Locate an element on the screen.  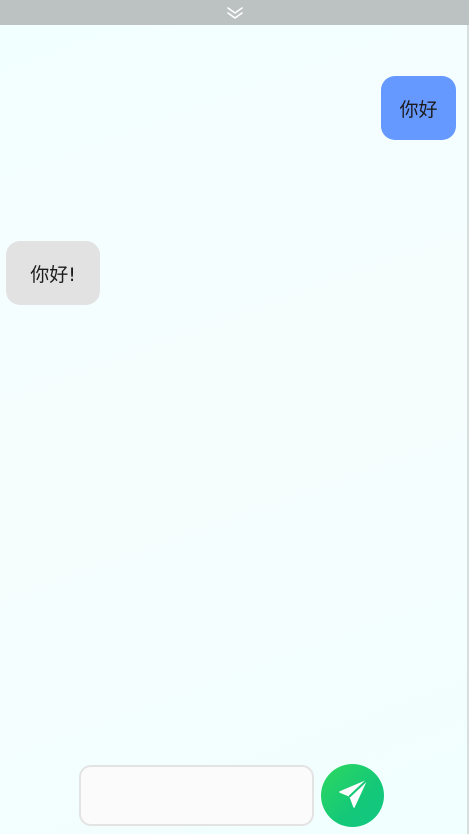
user-message-bubble: 你好 is located at coordinates (418, 108).